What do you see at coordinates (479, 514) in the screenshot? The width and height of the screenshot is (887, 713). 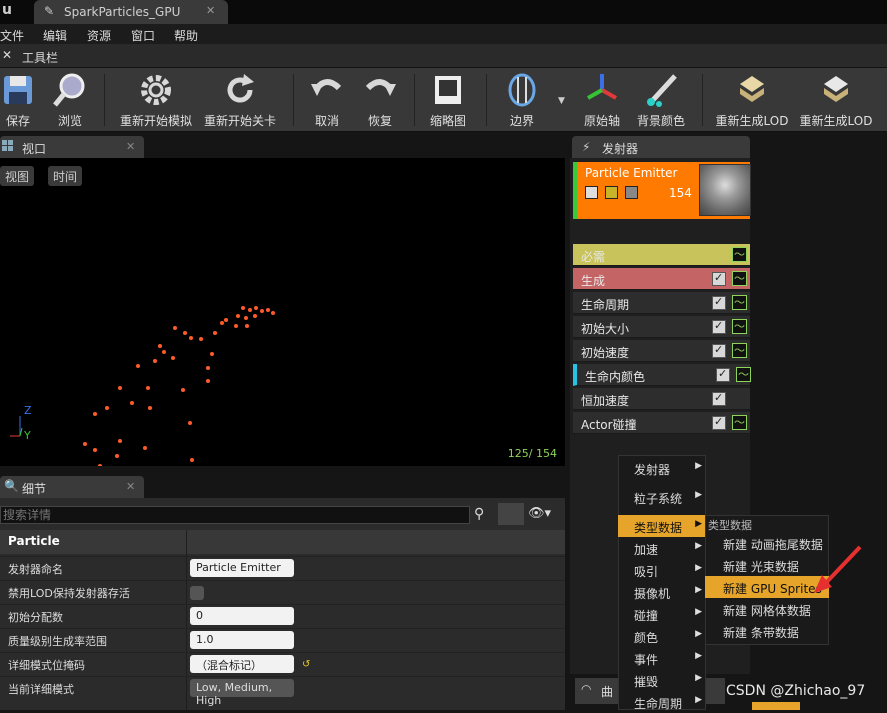 I see `search-icon: ⚲` at bounding box center [479, 514].